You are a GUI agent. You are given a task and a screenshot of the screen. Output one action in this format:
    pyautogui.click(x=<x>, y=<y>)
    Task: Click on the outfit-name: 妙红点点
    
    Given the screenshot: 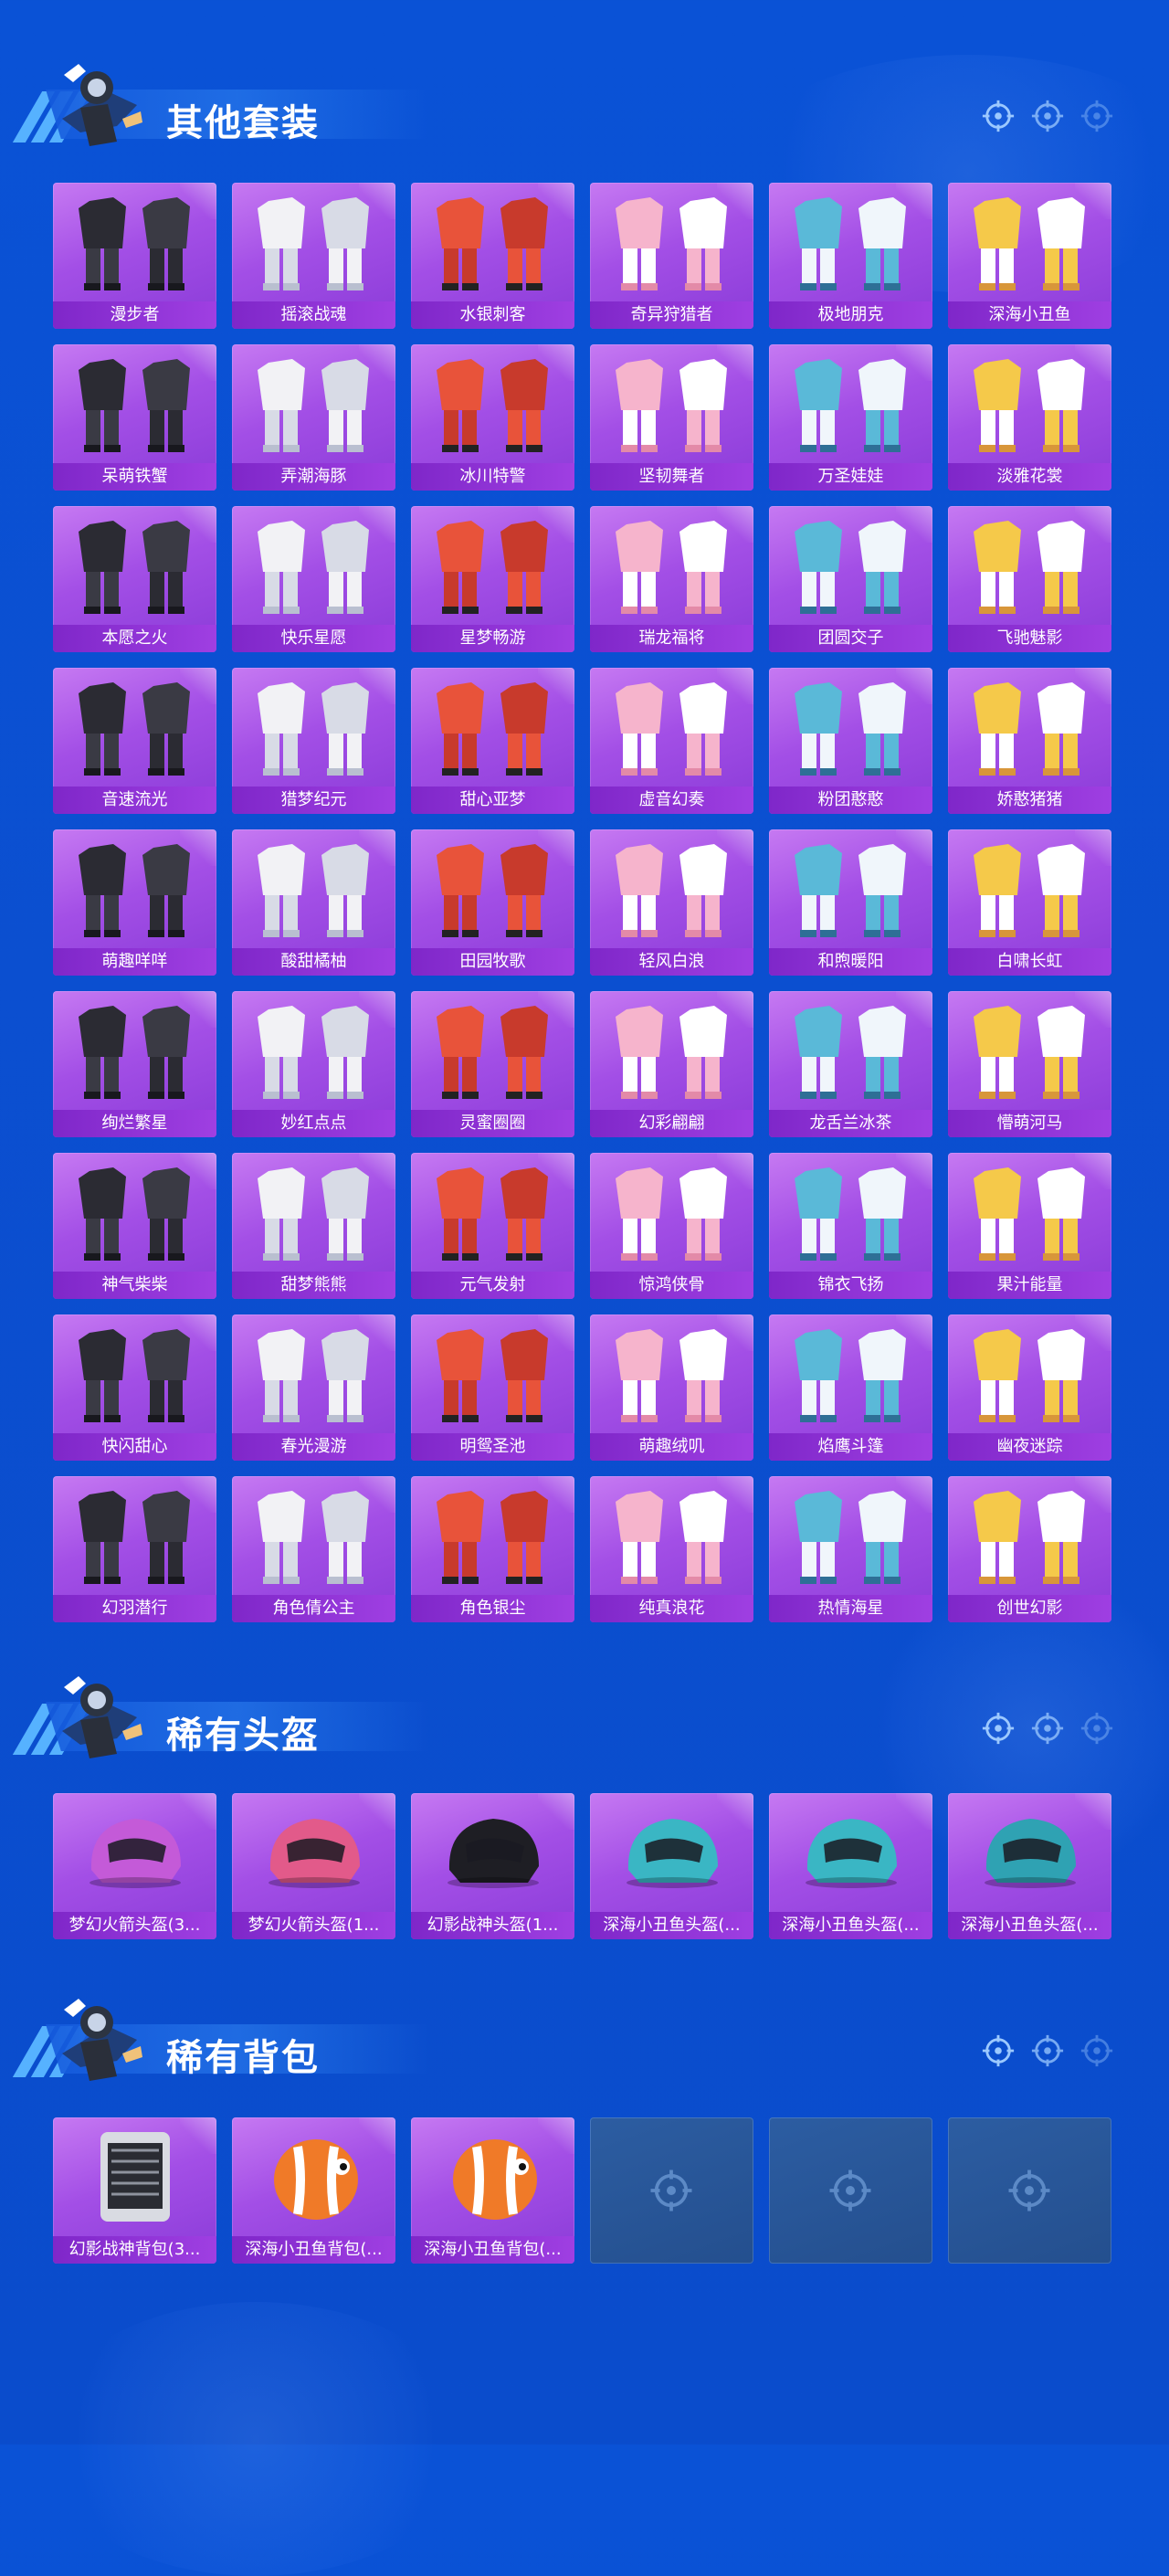 What is the action you would take?
    pyautogui.click(x=313, y=1123)
    